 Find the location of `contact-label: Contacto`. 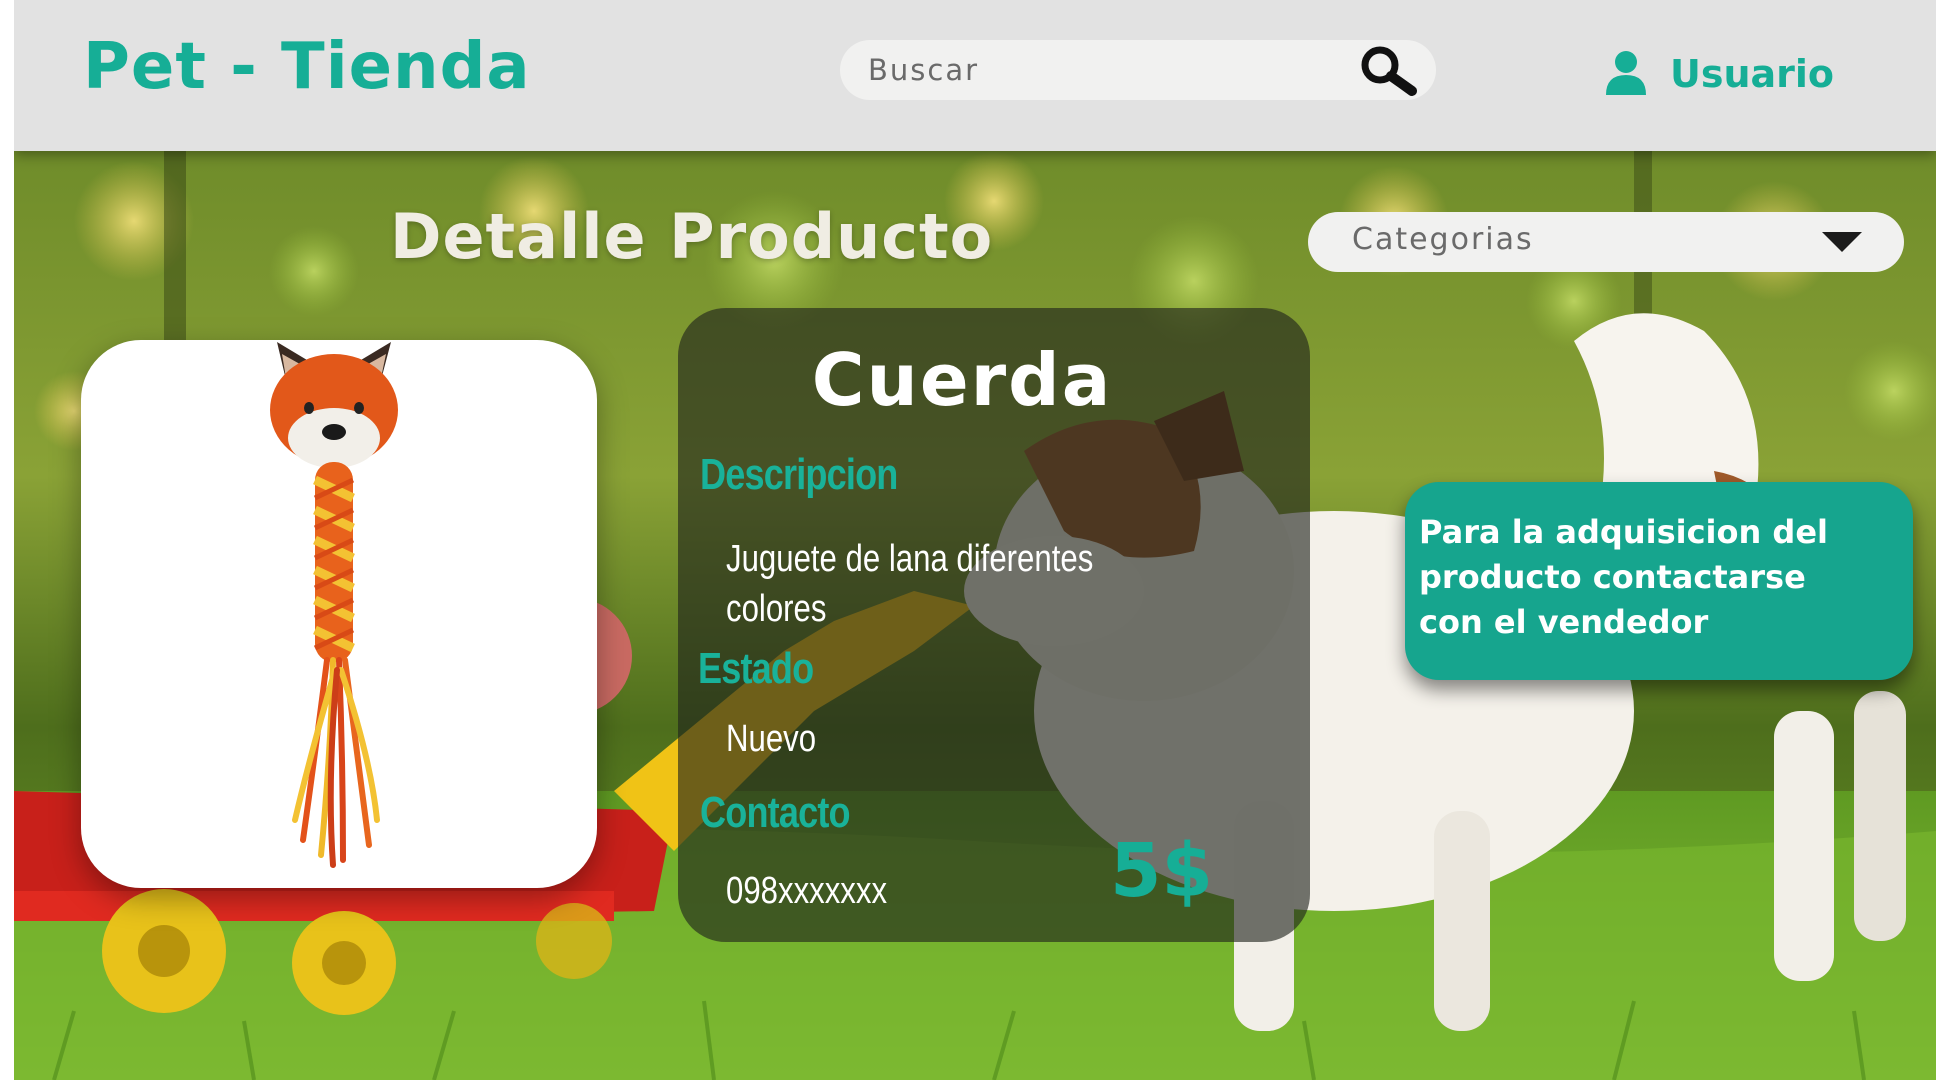

contact-label: Contacto is located at coordinates (775, 812).